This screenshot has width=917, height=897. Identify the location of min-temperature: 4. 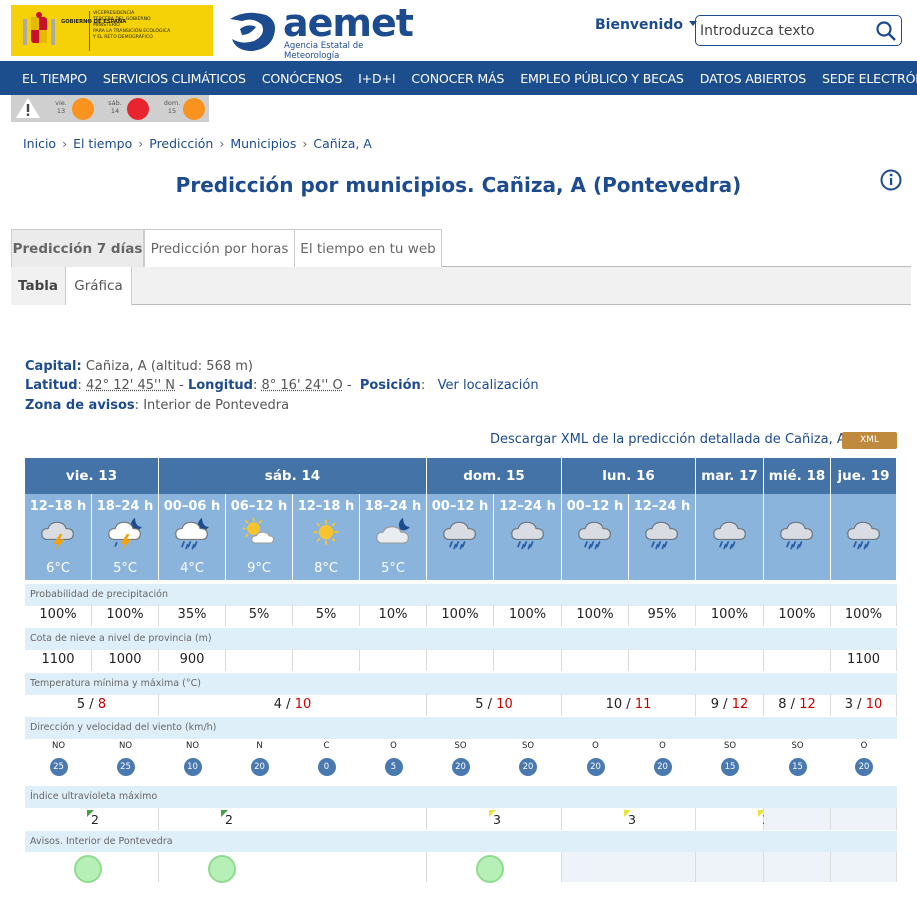
(278, 704).